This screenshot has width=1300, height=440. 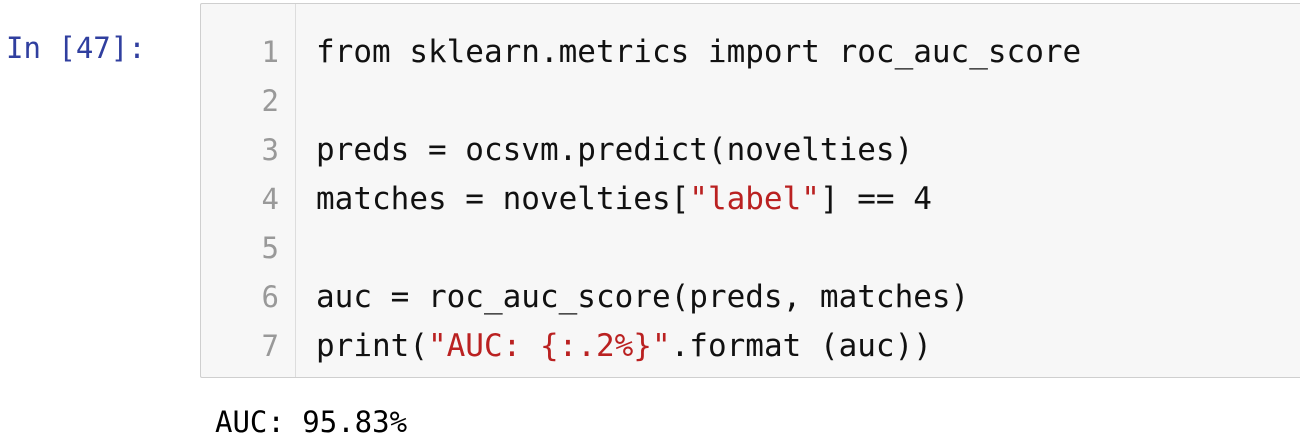 I want to click on code-text: .format (auc)), so click(x=801, y=346).